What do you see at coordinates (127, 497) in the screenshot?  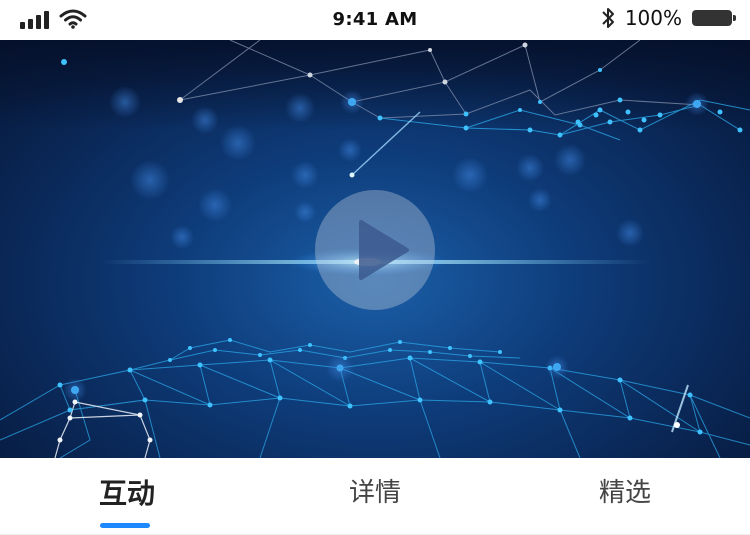 I see `tab-interaction: 互动` at bounding box center [127, 497].